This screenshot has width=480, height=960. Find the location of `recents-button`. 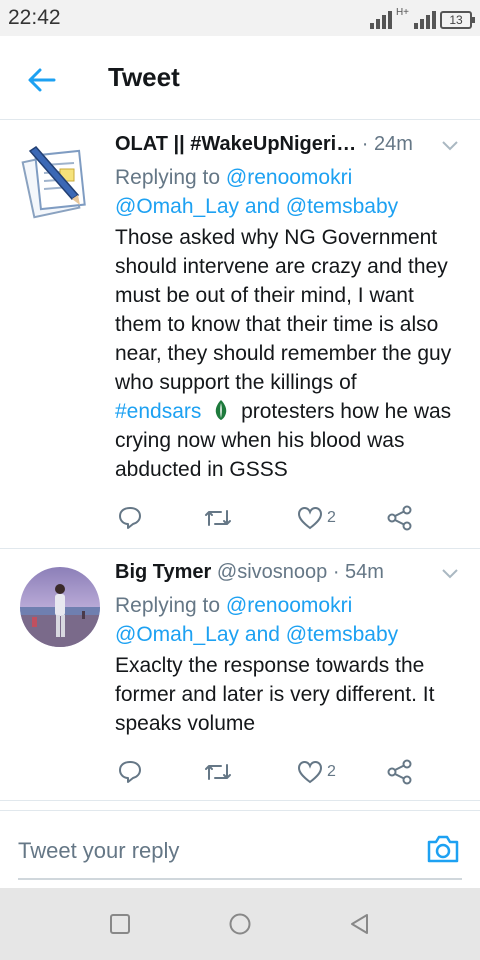

recents-button is located at coordinates (120, 924).